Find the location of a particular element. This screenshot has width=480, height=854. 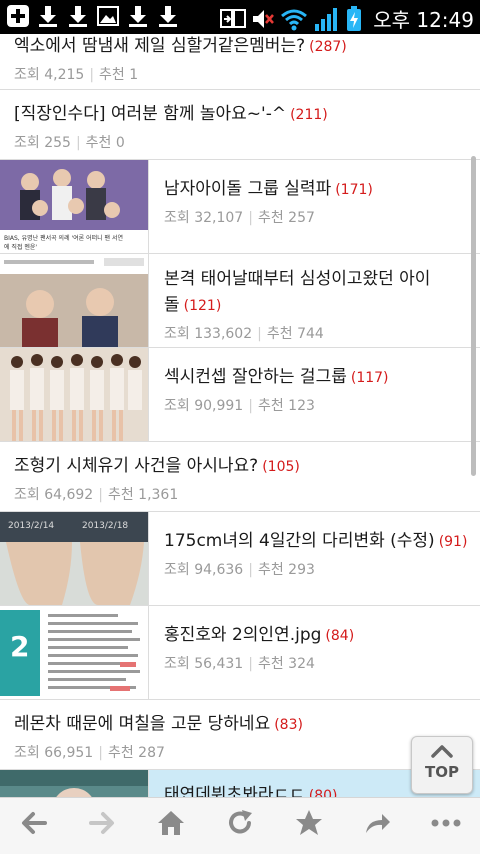

views-count: 64,692 is located at coordinates (69, 495).